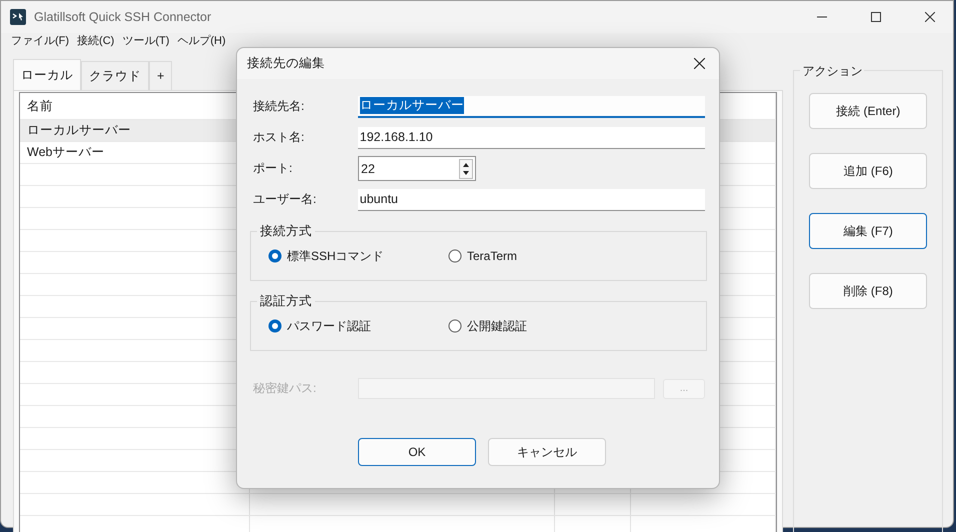  What do you see at coordinates (492, 256) in the screenshot?
I see `radio-label: TeraTerm` at bounding box center [492, 256].